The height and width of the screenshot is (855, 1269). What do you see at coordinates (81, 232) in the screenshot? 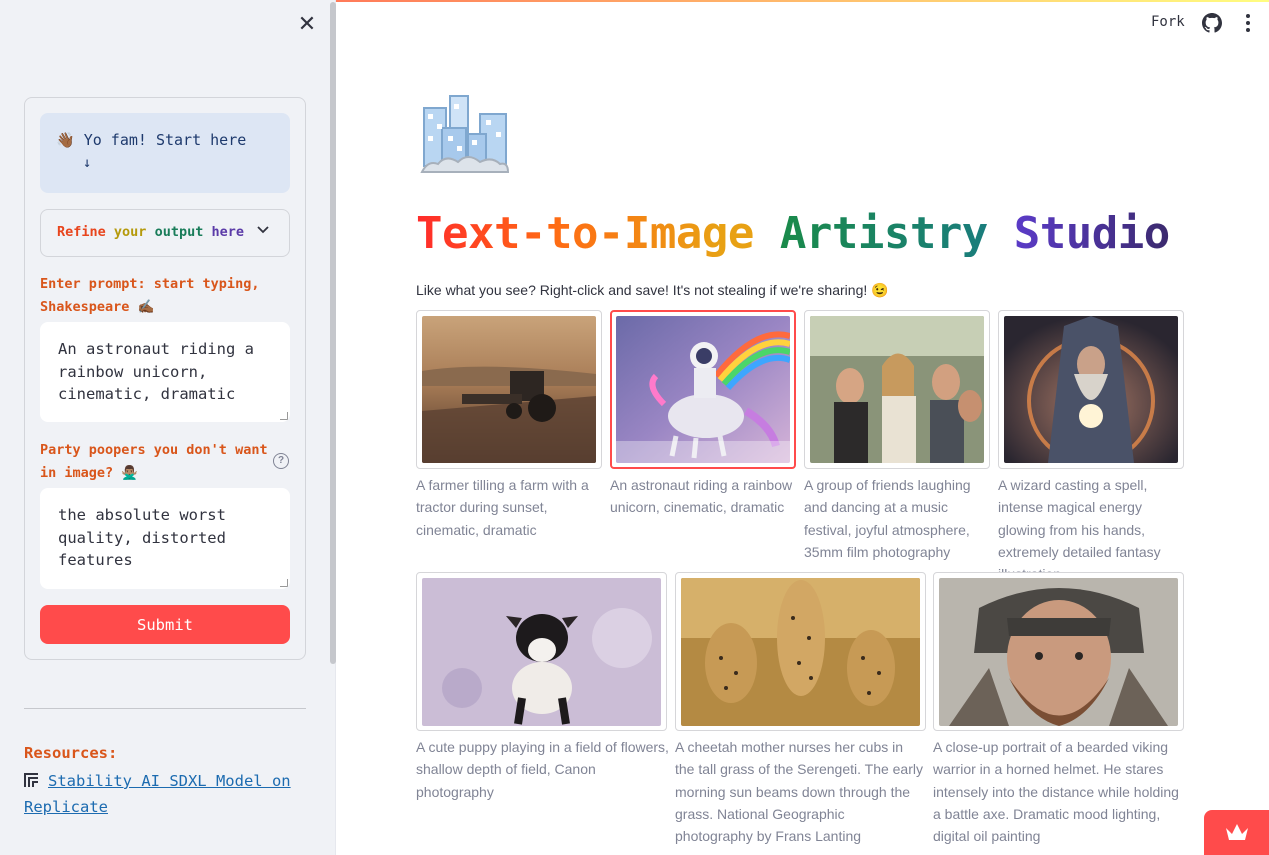
I see `expander-word-1: Refine` at bounding box center [81, 232].